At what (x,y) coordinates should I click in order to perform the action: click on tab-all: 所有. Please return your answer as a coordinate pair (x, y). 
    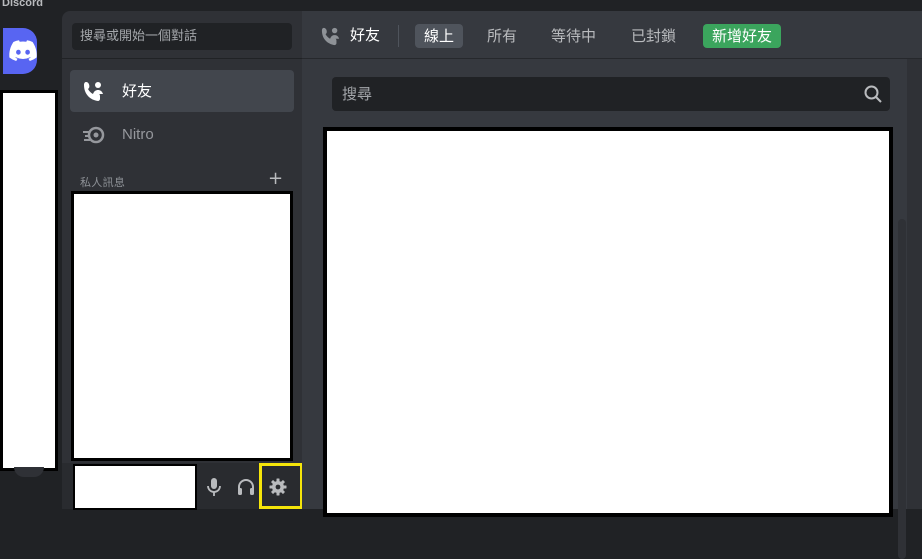
    Looking at the image, I should click on (502, 36).